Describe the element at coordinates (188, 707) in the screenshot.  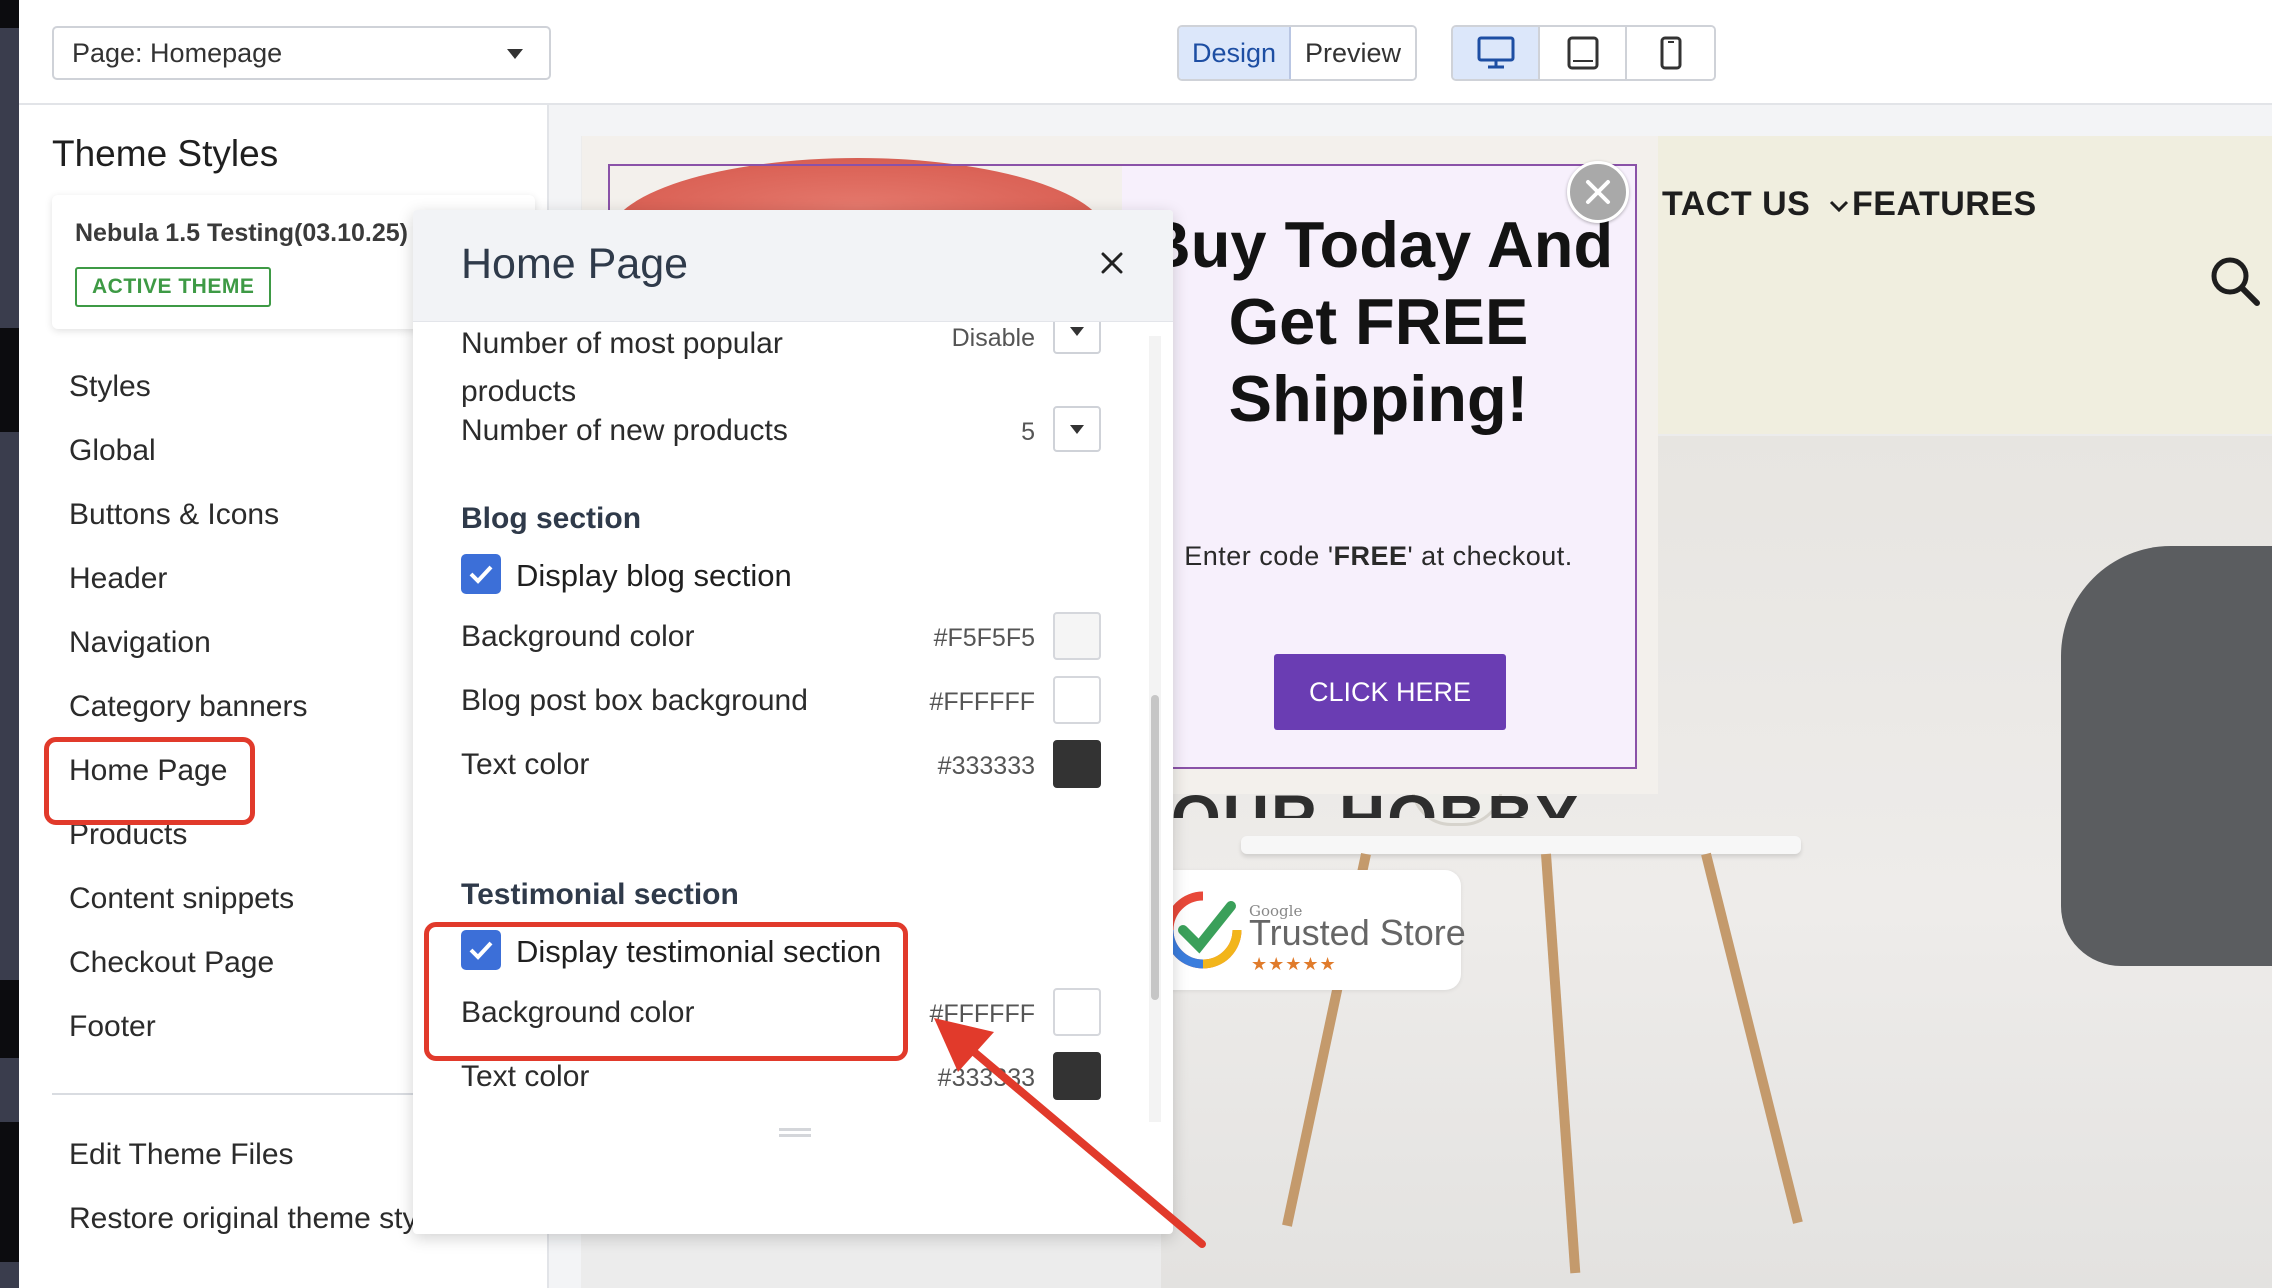
I see `sidebar-item-category-banners: Category banners` at that location.